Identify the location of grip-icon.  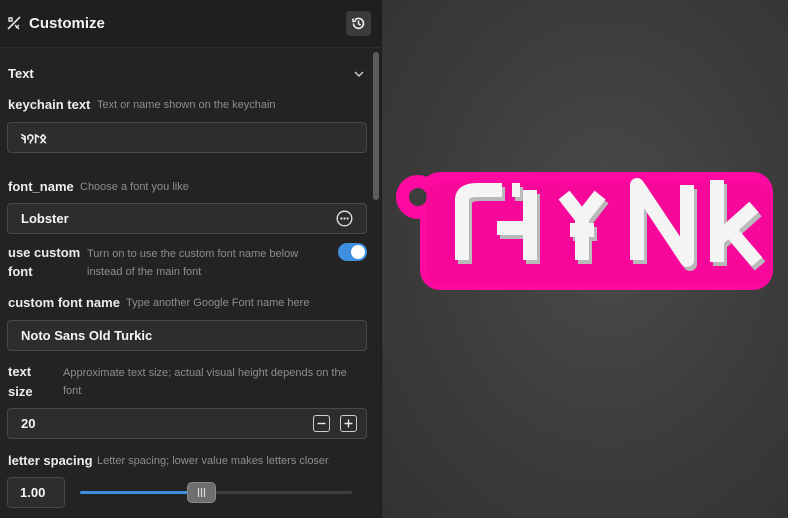
(201, 492).